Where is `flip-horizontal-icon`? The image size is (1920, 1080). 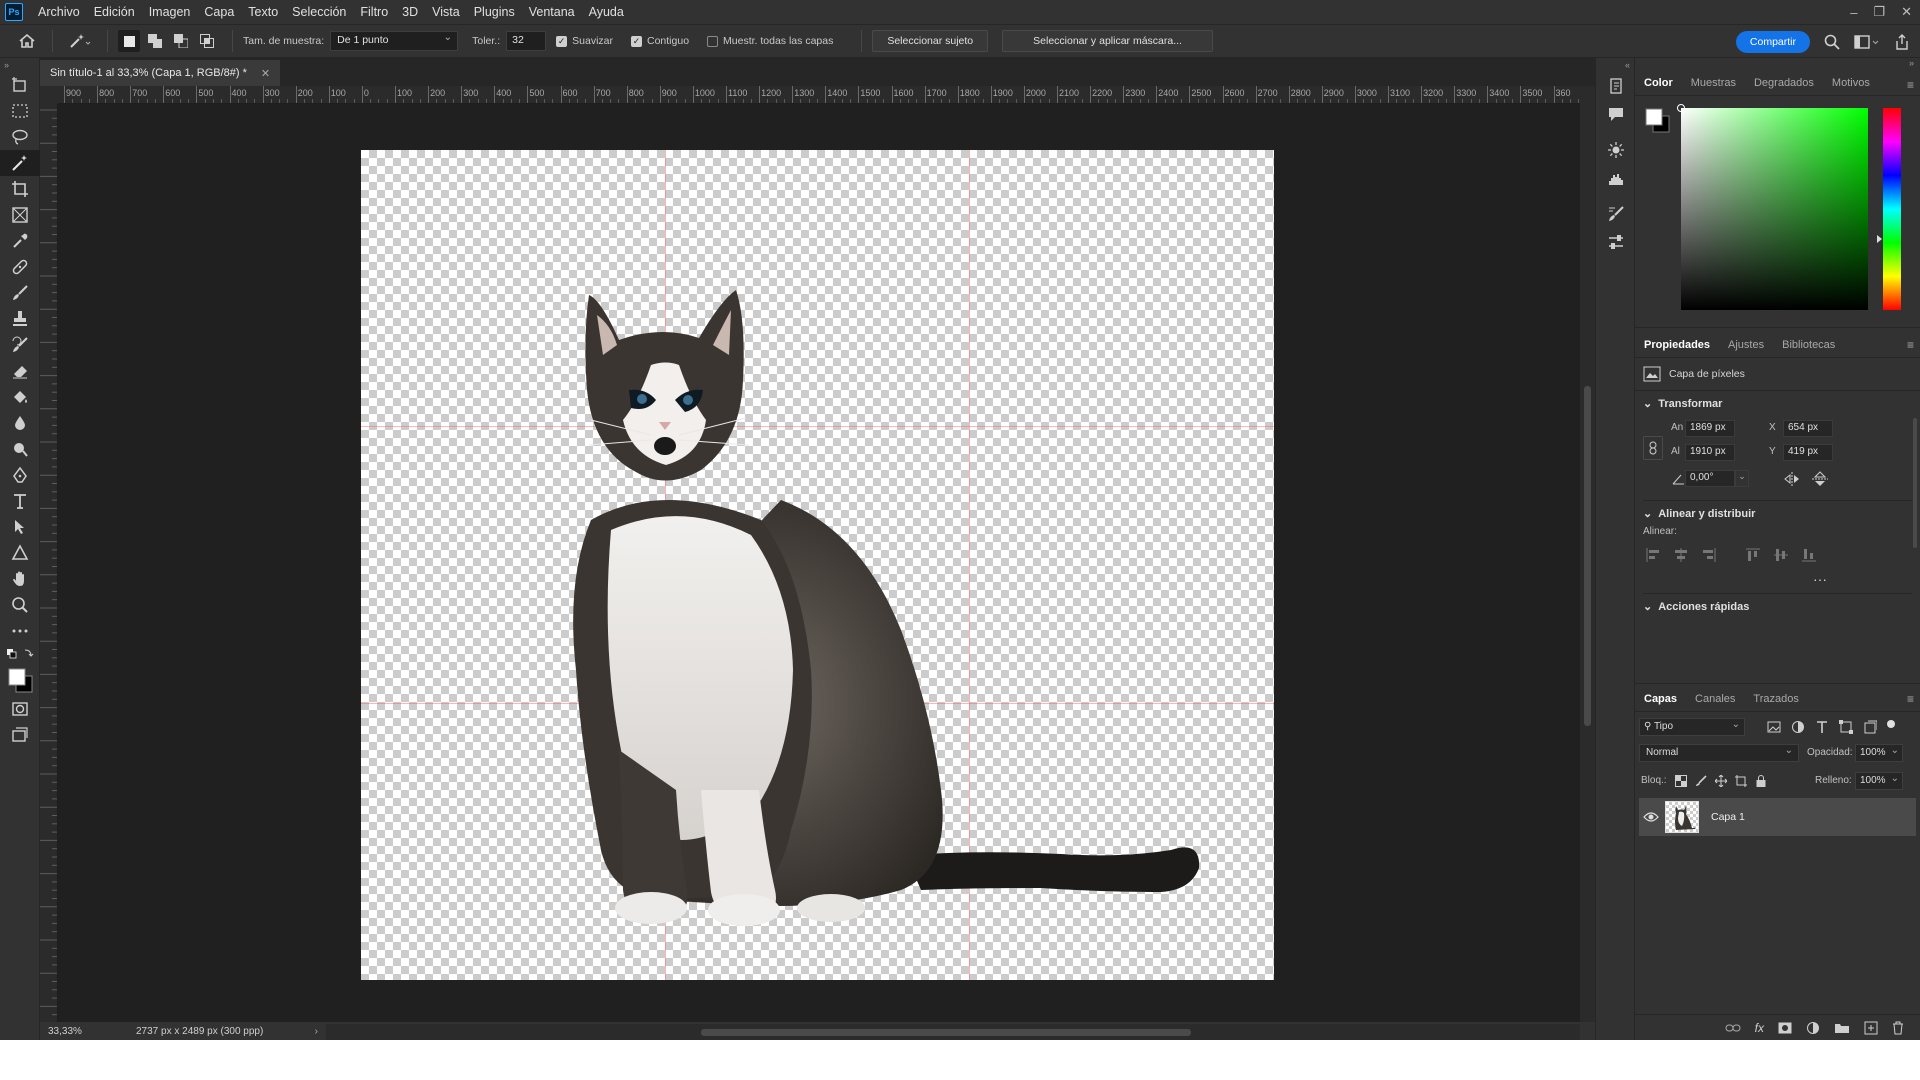 flip-horizontal-icon is located at coordinates (1792, 479).